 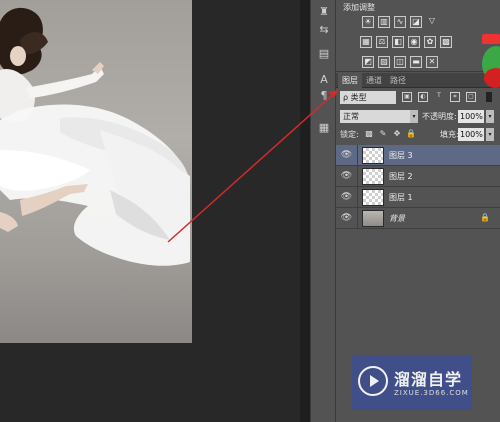 I want to click on watermark: 溜溜自学 ZIXUE.3D66.COM, so click(x=412, y=383).